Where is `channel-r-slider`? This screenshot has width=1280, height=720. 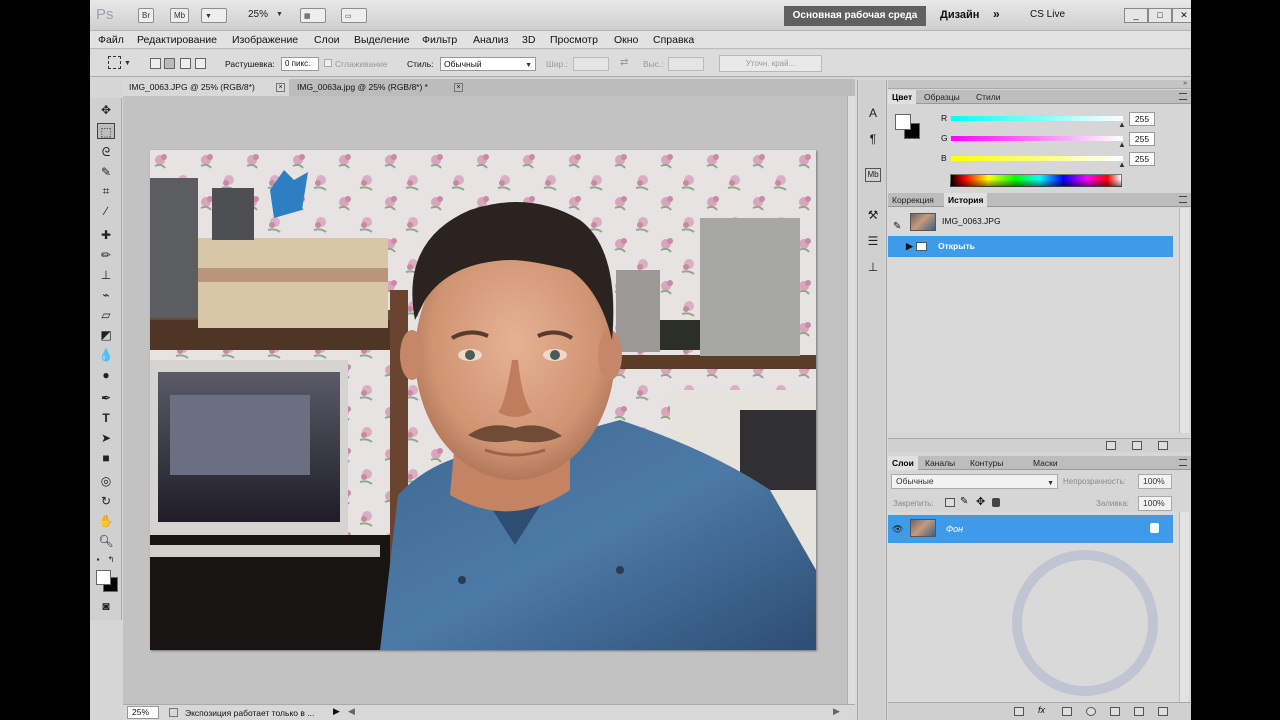
channel-r-slider is located at coordinates (1037, 118).